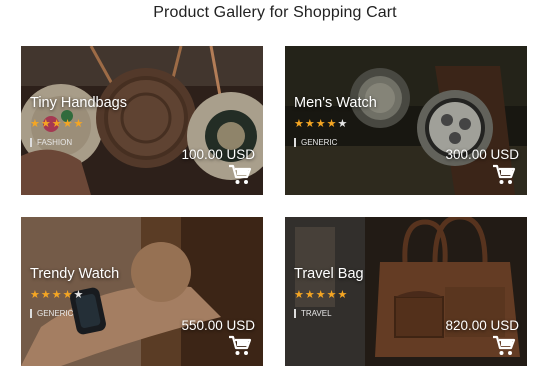 This screenshot has height=383, width=550. Describe the element at coordinates (335, 103) in the screenshot. I see `product-name: Men's Watch` at that location.